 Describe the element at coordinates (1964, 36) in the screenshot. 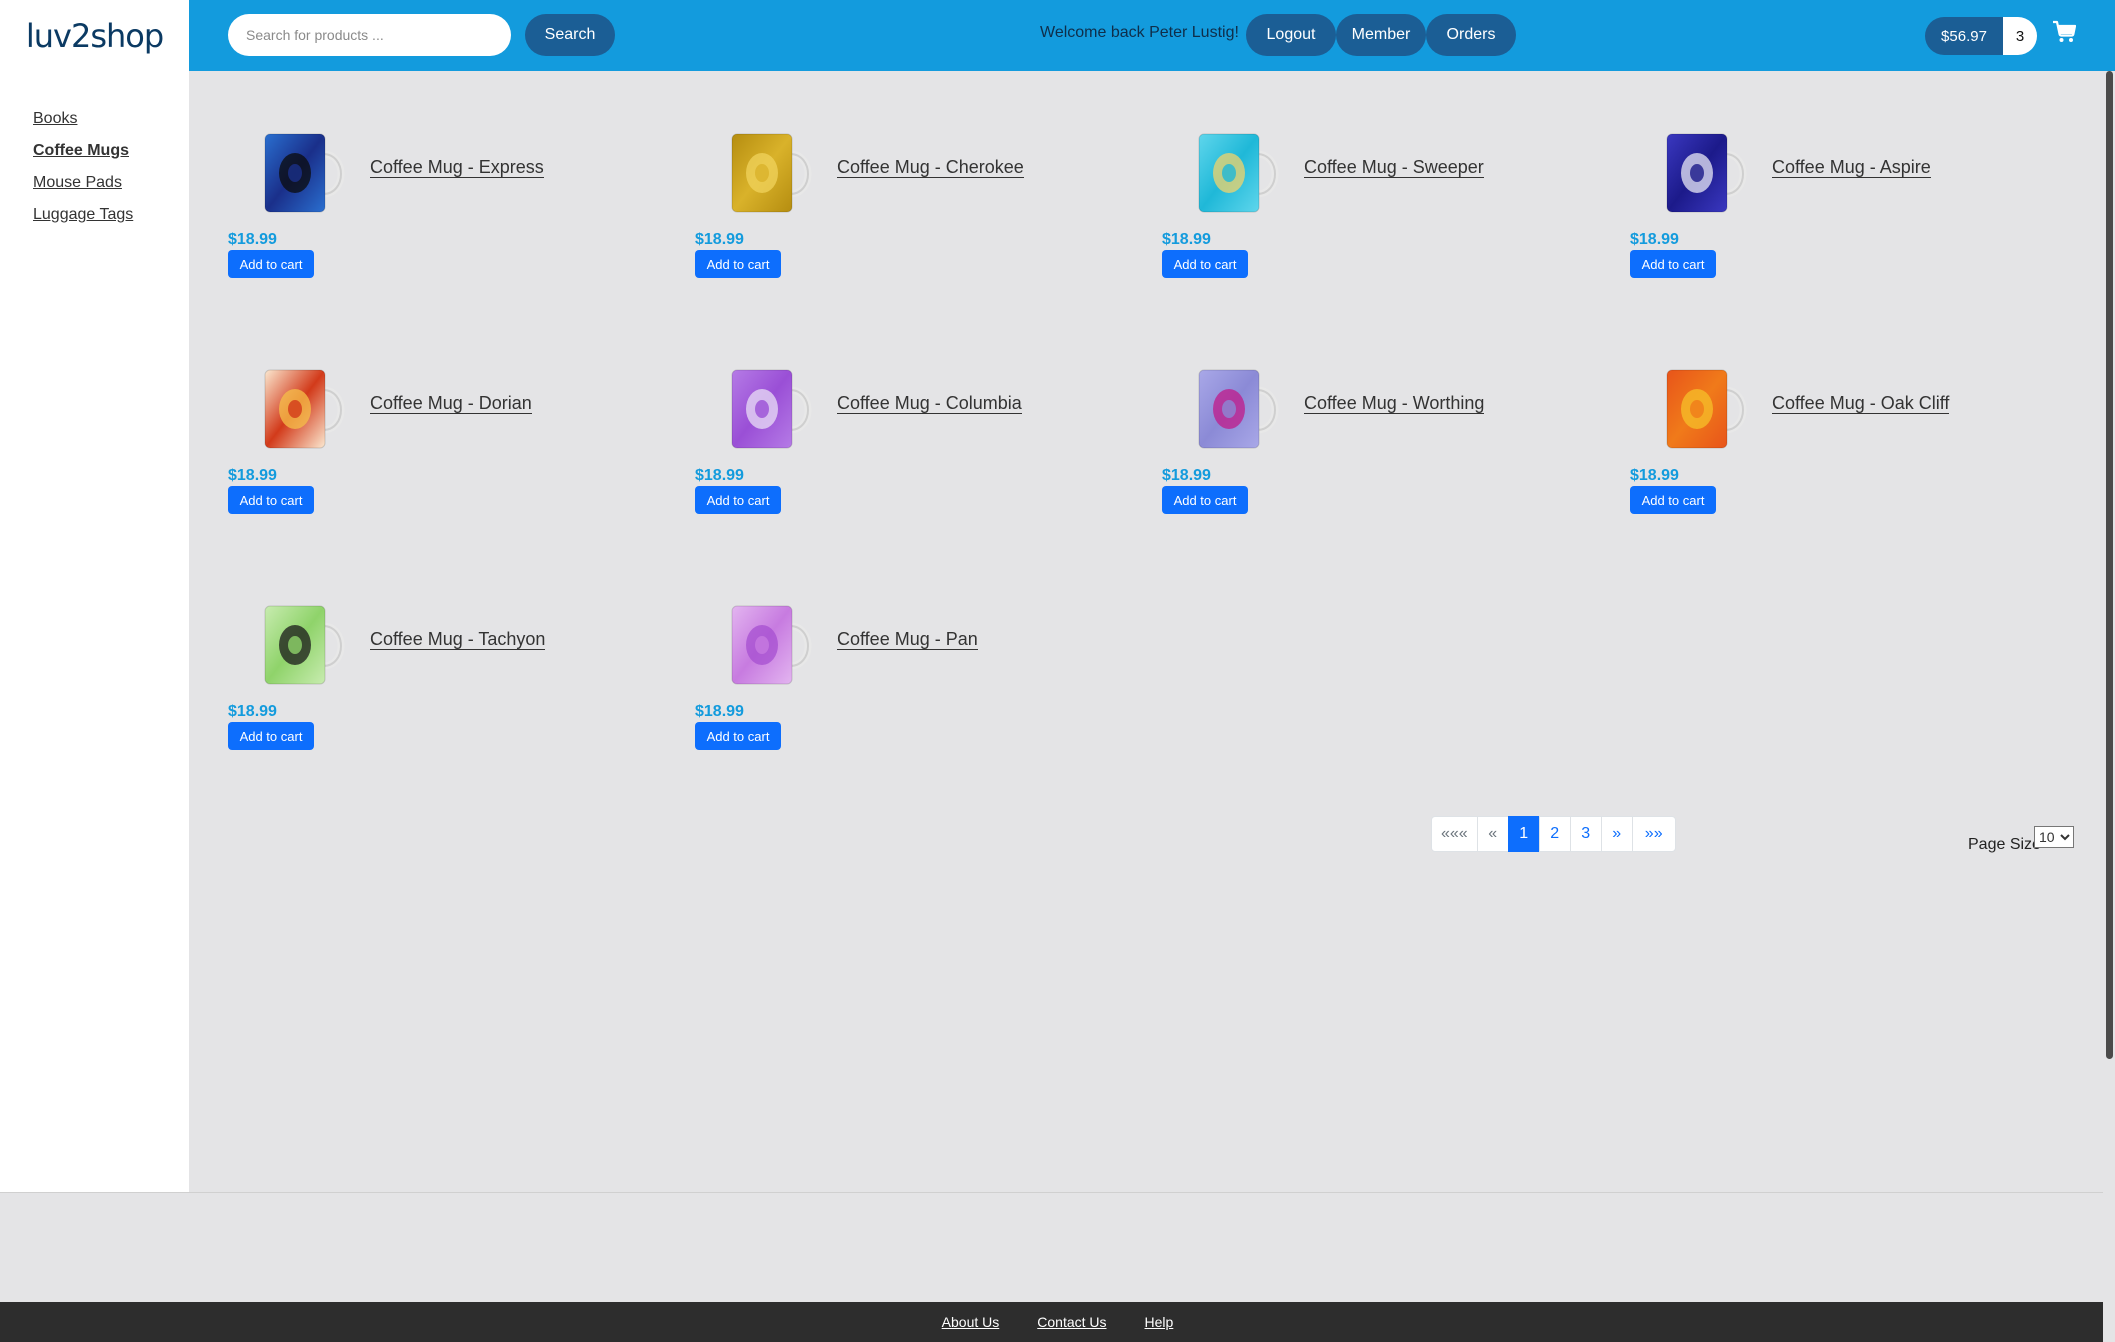

I see `cart-total: $56.97` at that location.